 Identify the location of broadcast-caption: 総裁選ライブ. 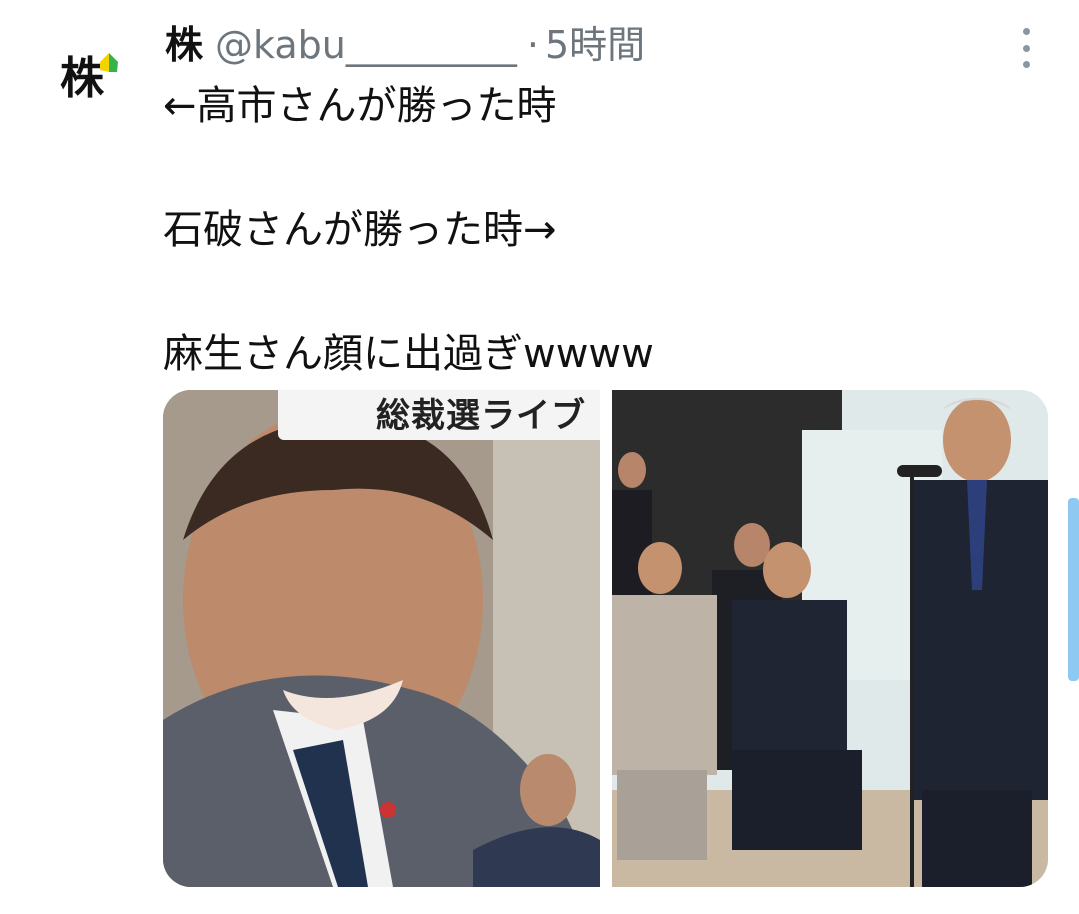
(439, 415).